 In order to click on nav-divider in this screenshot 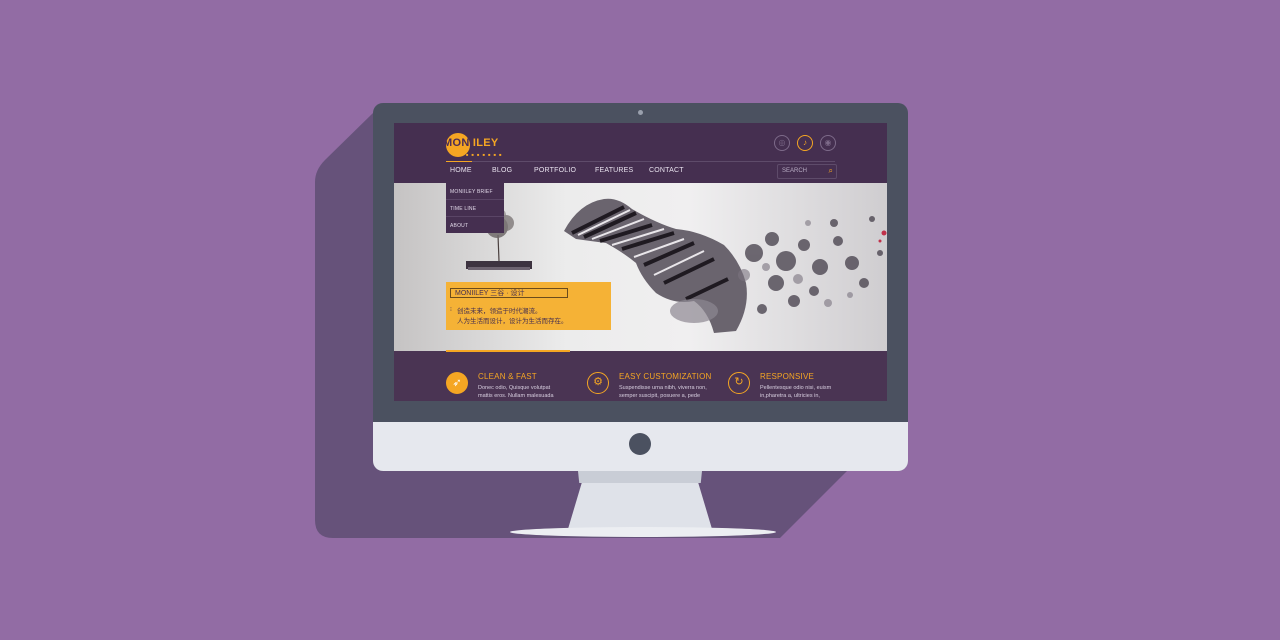, I will do `click(640, 161)`.